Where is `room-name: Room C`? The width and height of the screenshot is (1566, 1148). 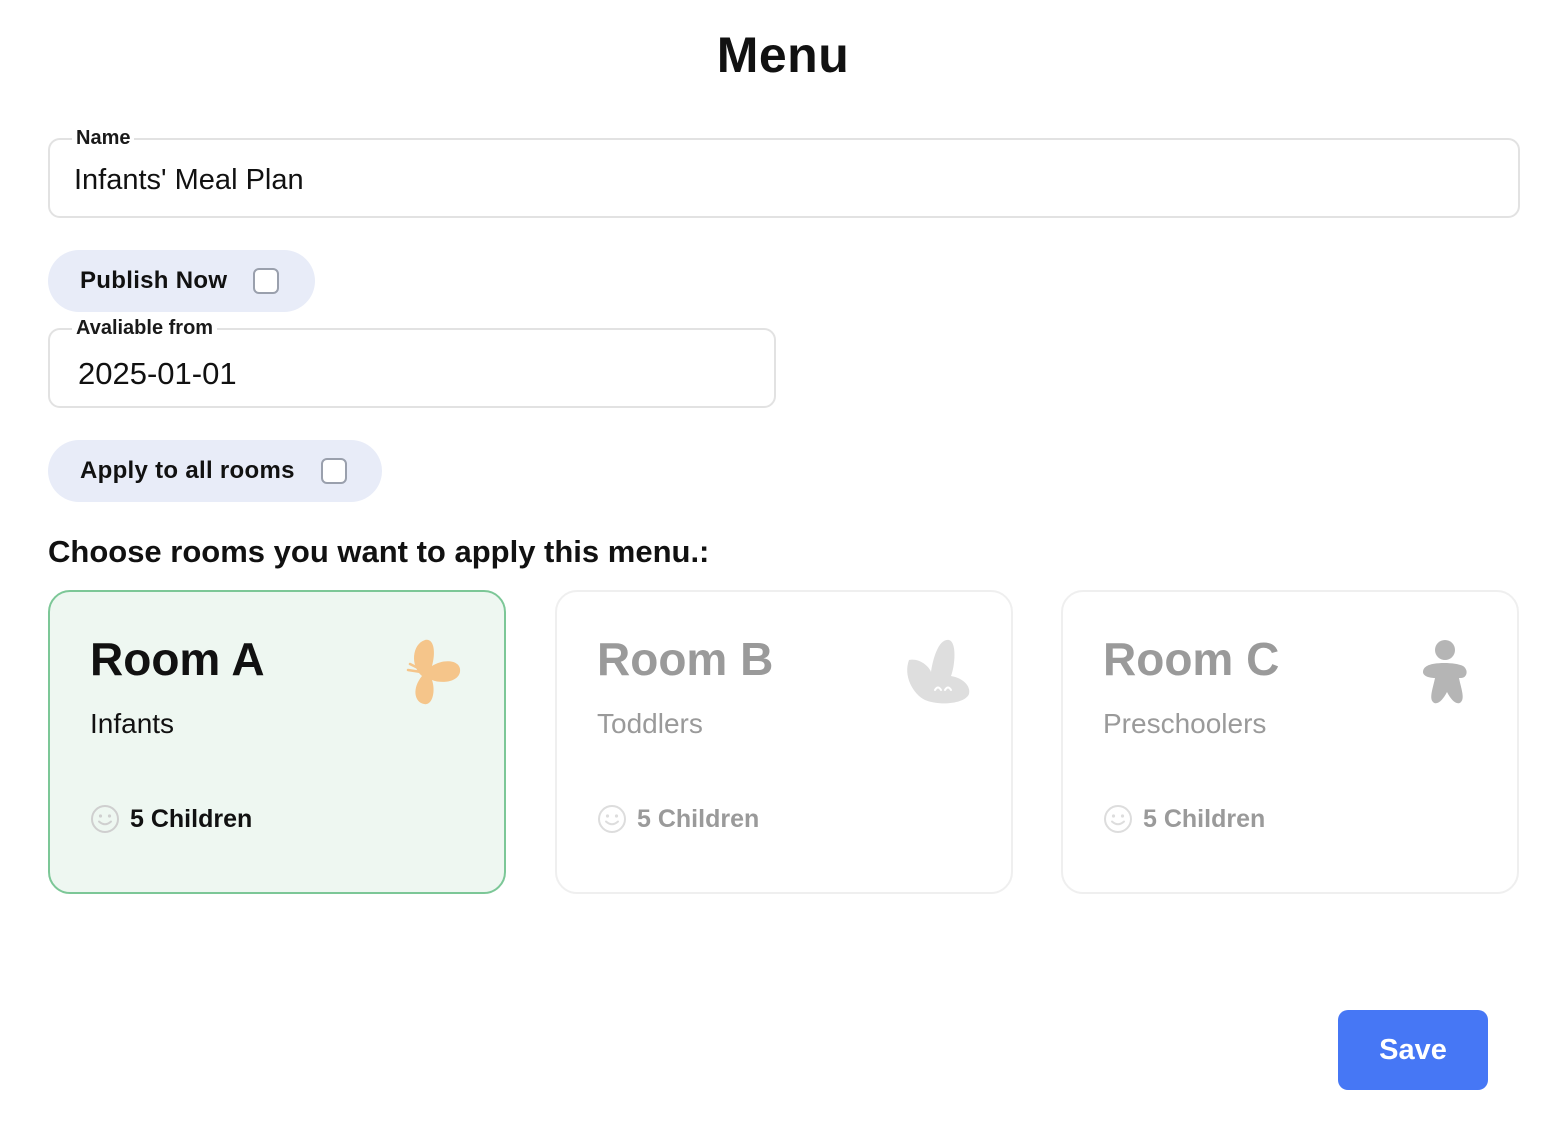
room-name: Room C is located at coordinates (1191, 659).